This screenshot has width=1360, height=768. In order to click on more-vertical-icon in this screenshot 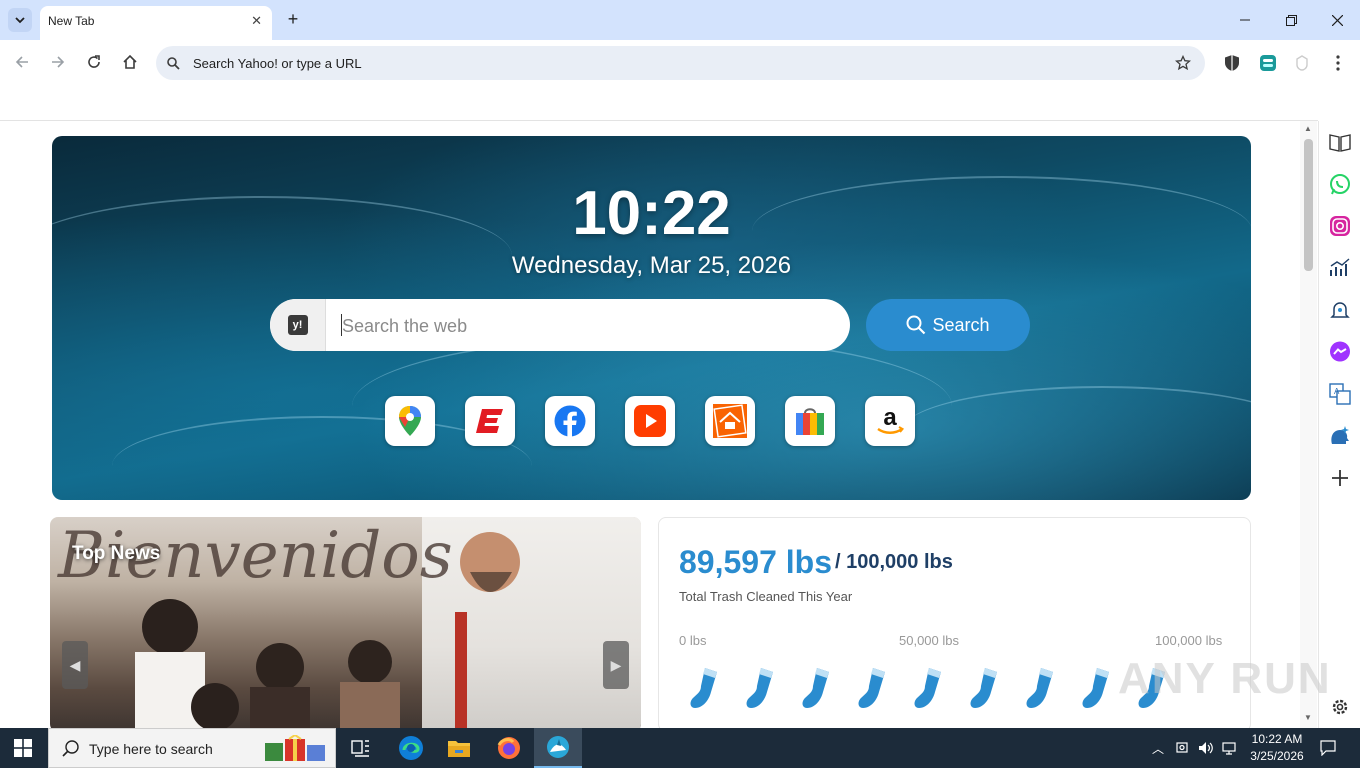, I will do `click(1338, 63)`.